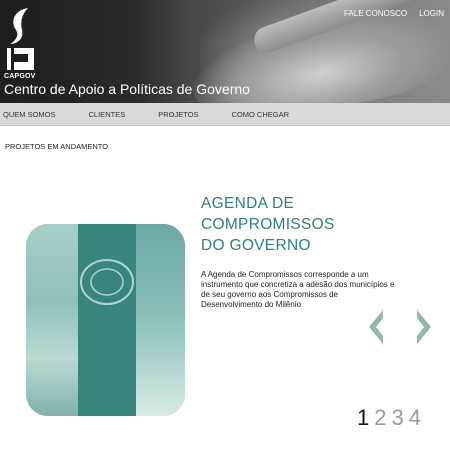 The width and height of the screenshot is (450, 450). Describe the element at coordinates (389, 418) in the screenshot. I see `slide-pager: 1 2 3 4` at that location.